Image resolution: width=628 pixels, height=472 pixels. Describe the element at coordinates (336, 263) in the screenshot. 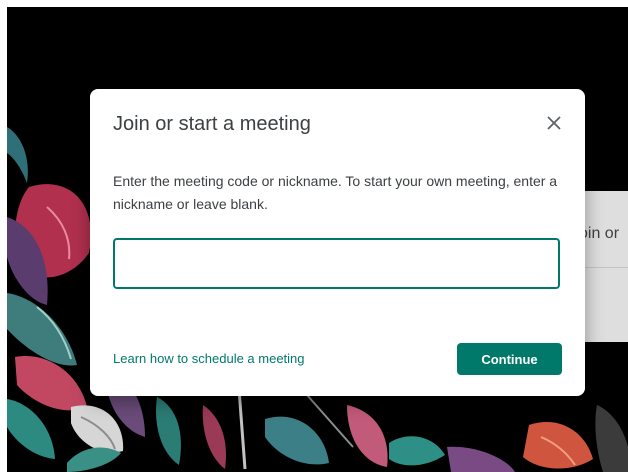

I see `meeting-code-input` at that location.